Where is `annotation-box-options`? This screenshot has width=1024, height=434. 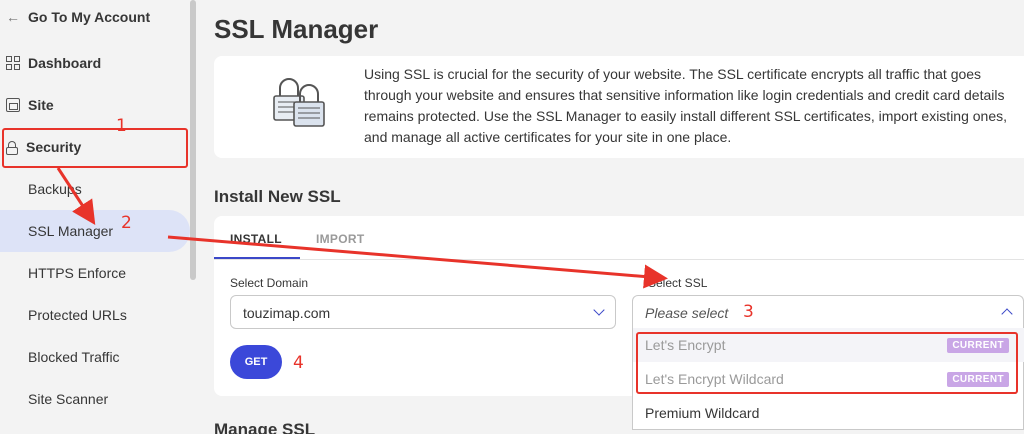 annotation-box-options is located at coordinates (827, 363).